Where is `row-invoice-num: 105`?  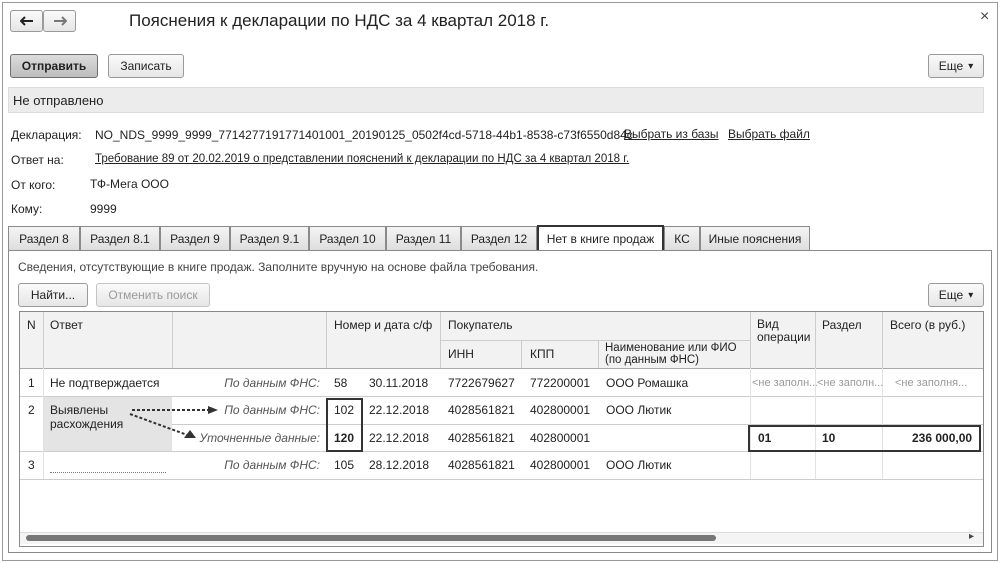 row-invoice-num: 105 is located at coordinates (344, 465).